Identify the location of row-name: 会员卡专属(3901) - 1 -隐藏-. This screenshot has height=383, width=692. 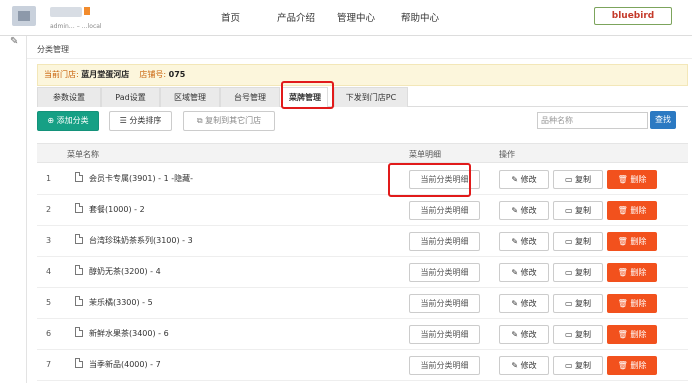
(141, 178).